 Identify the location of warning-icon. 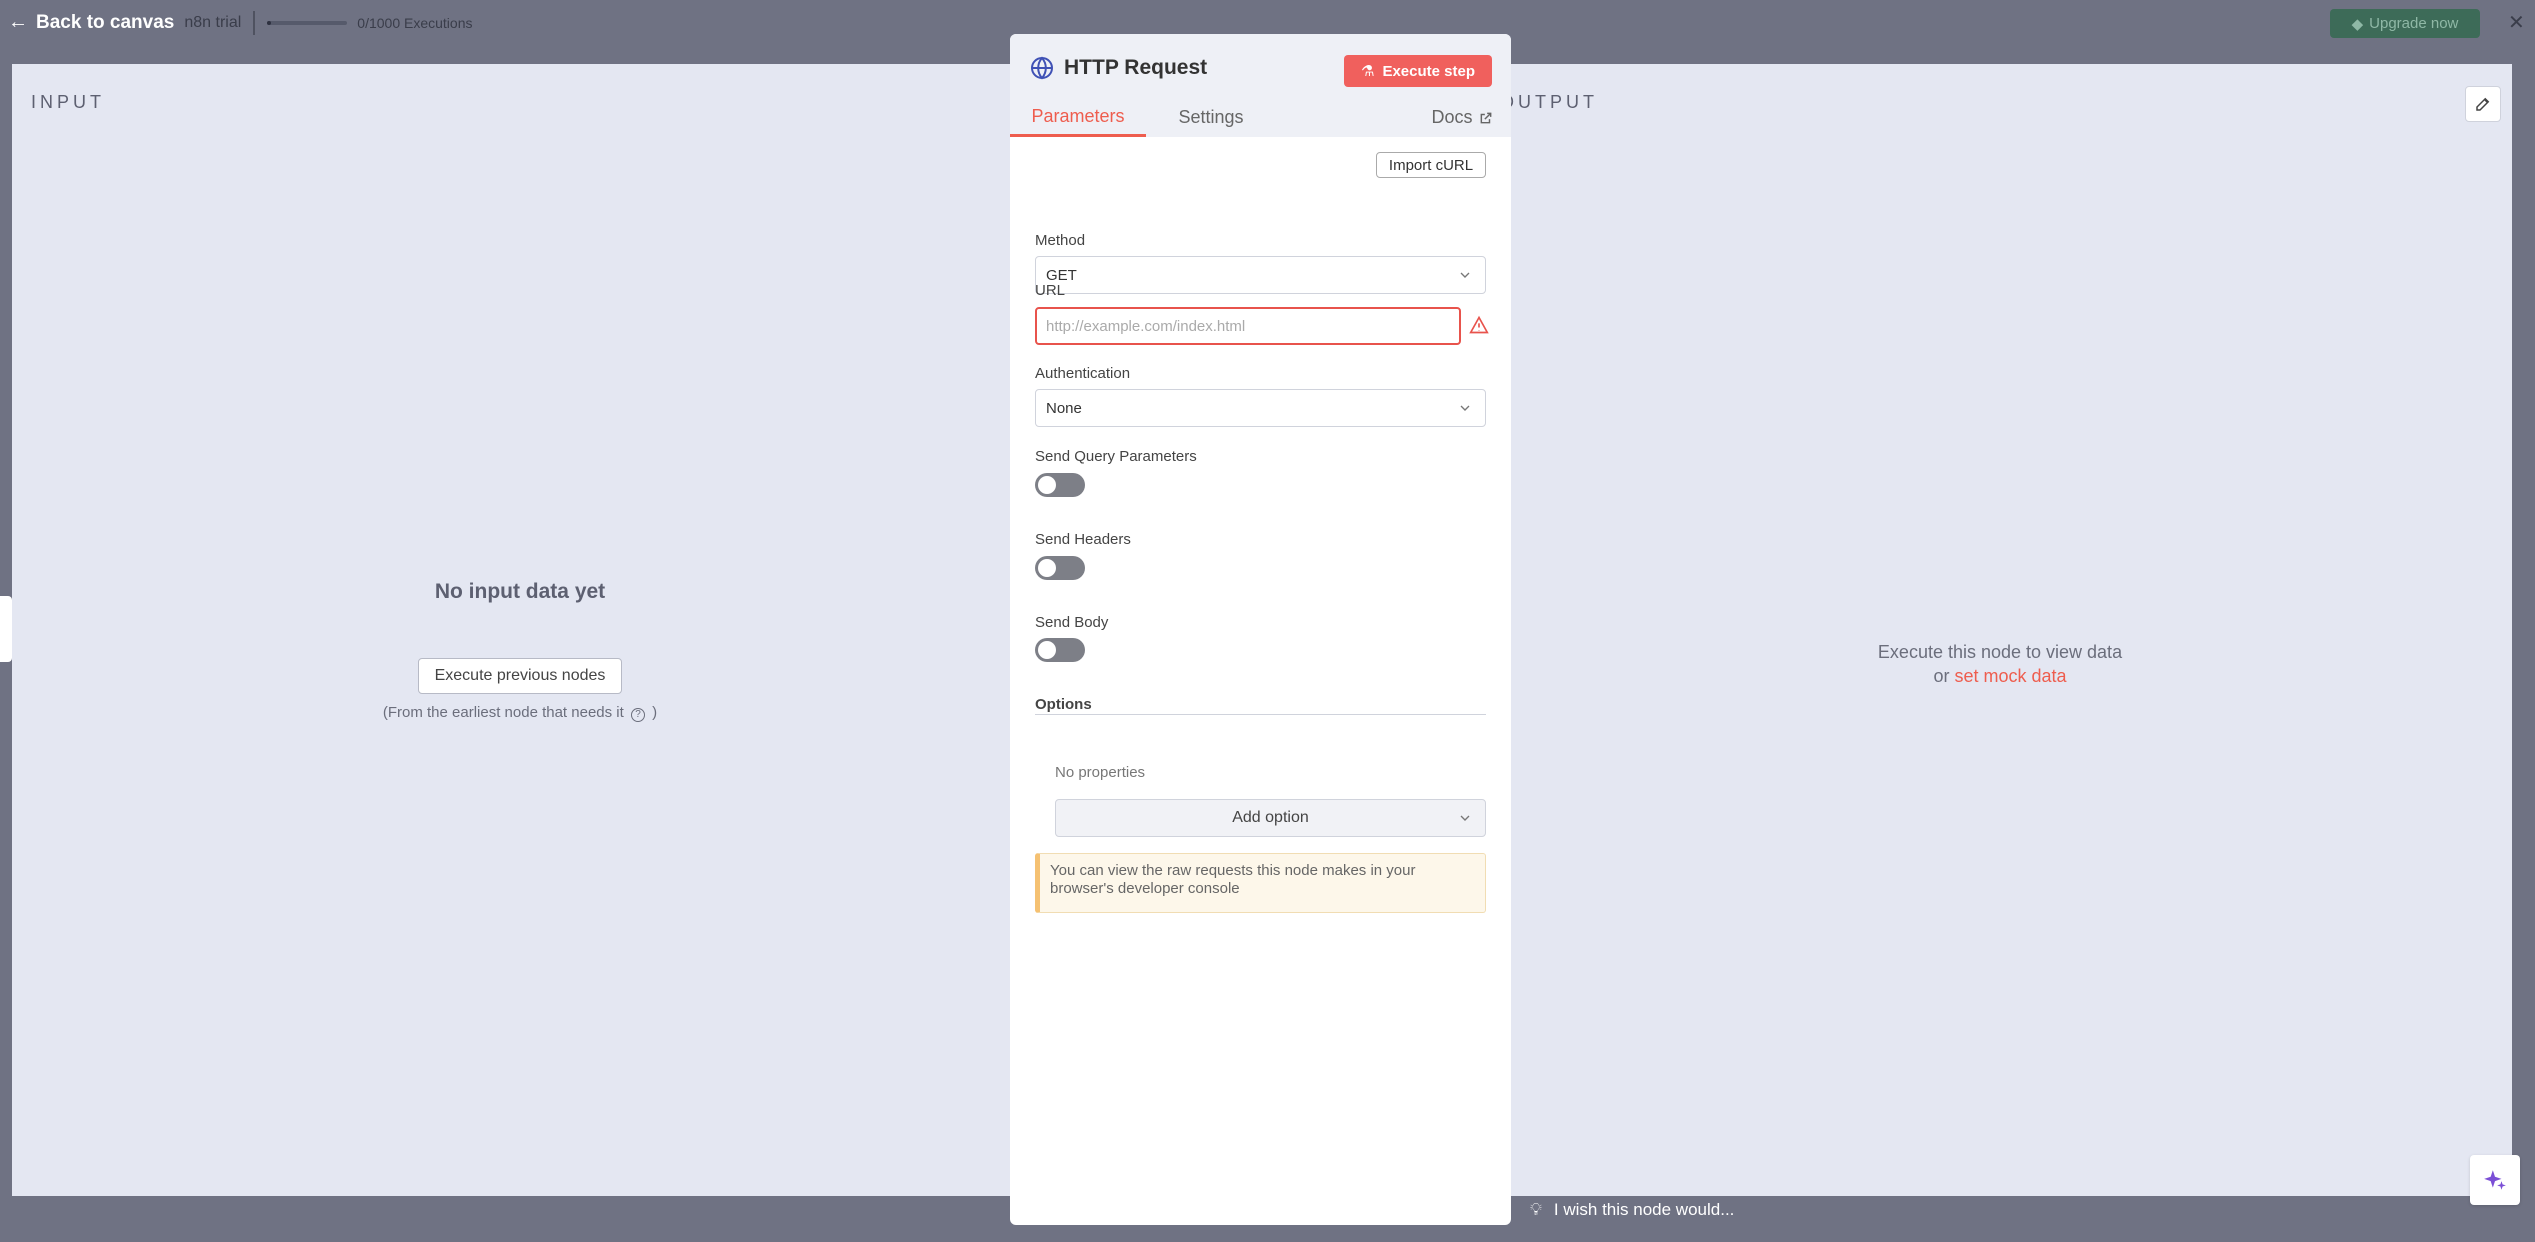
(1479, 324).